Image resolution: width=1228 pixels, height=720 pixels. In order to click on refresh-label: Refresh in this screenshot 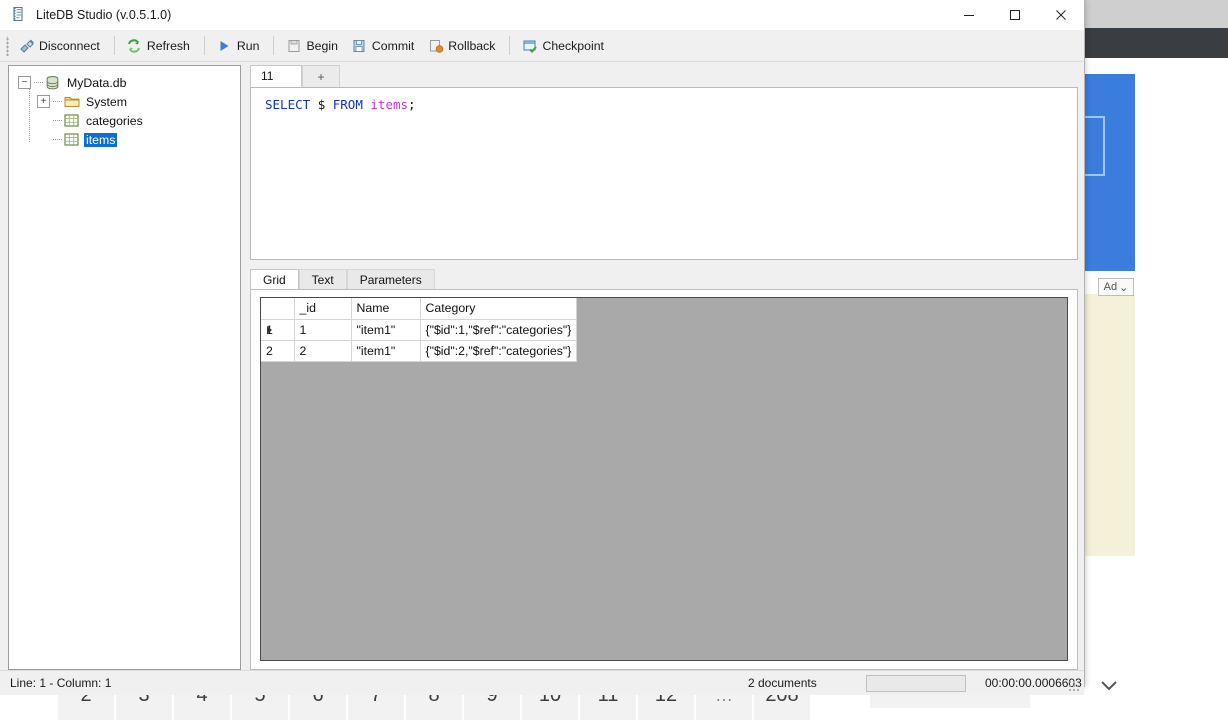, I will do `click(168, 45)`.